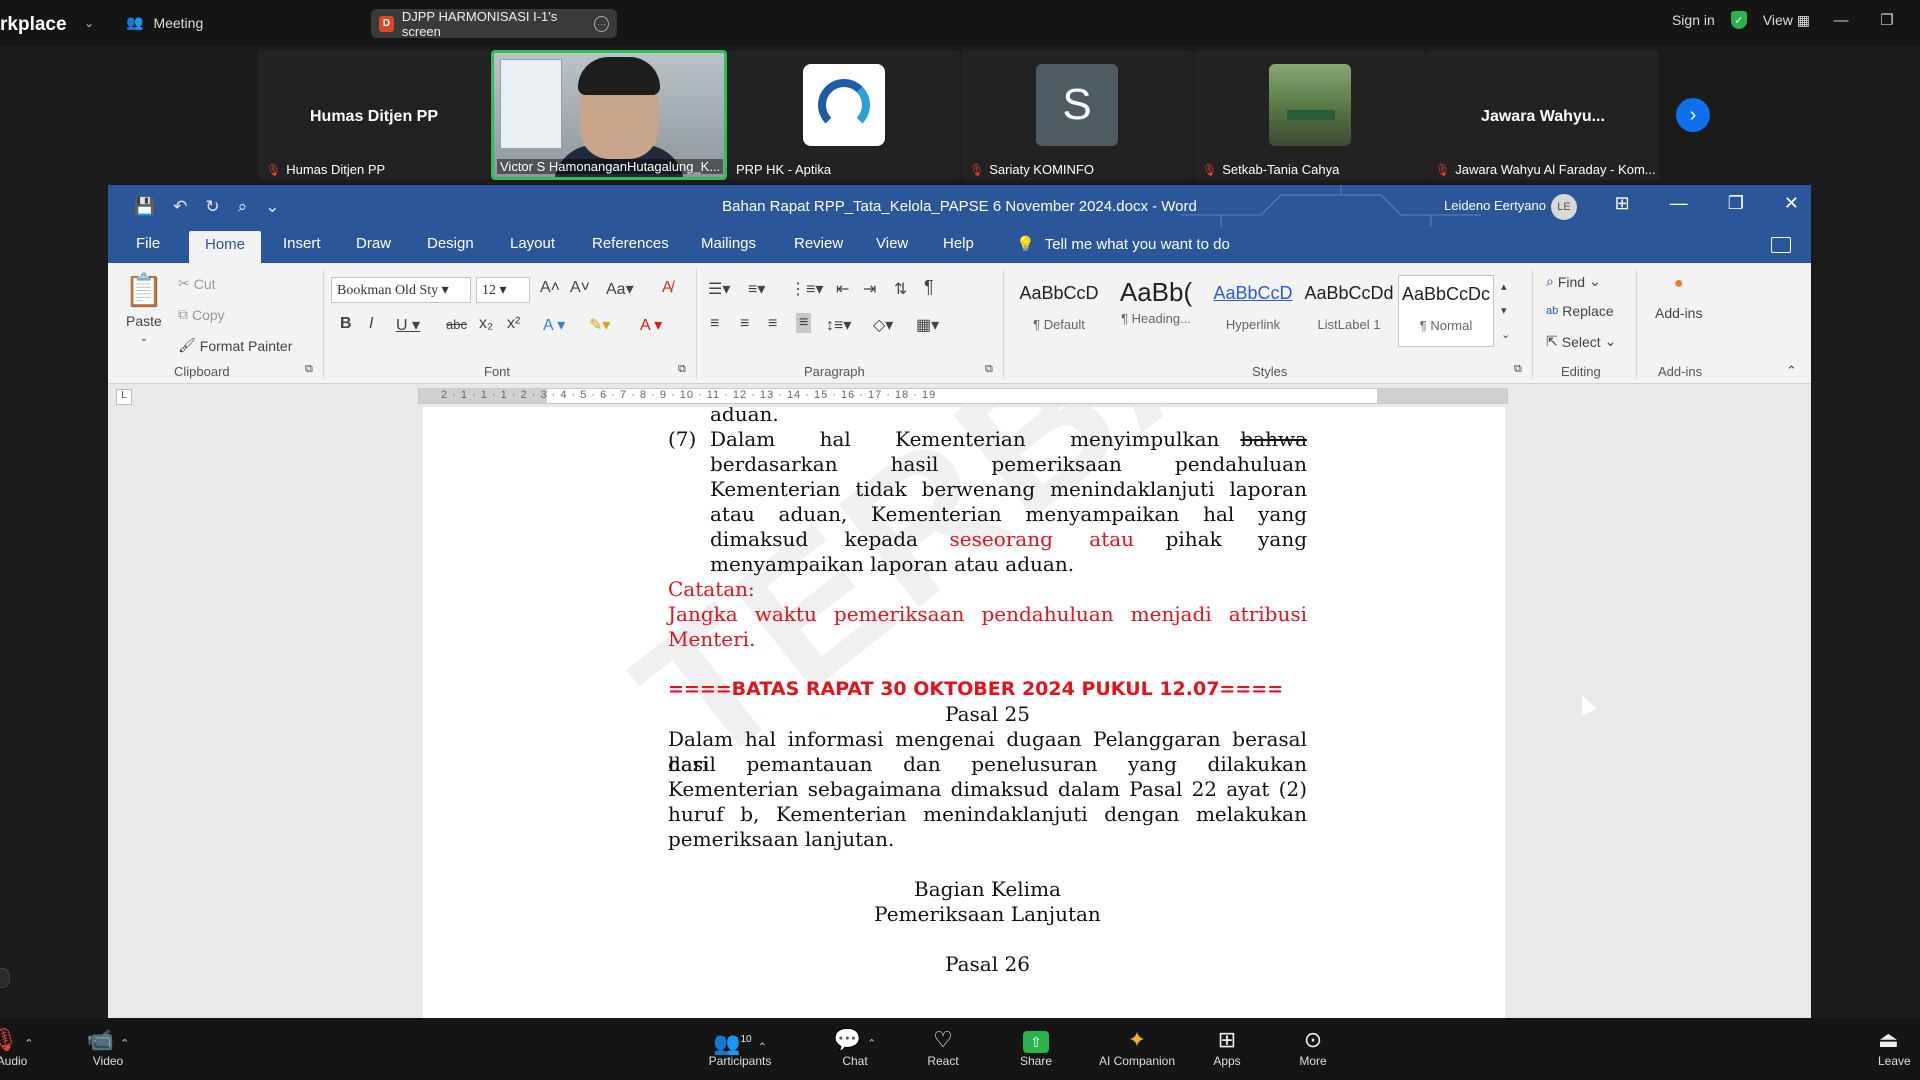 Image resolution: width=1920 pixels, height=1080 pixels. I want to click on tab-help: Help, so click(958, 243).